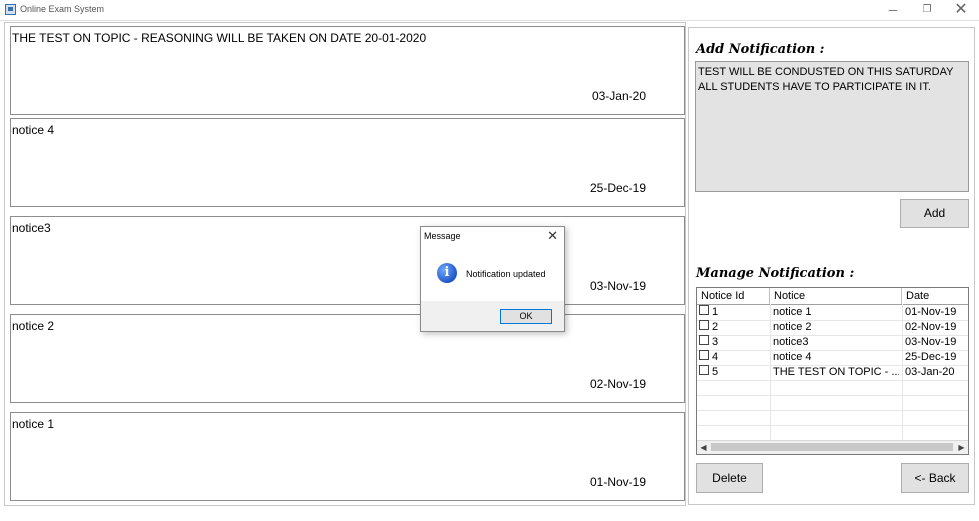 This screenshot has height=521, width=979. I want to click on scroll-right-icon: ▶, so click(961, 447).